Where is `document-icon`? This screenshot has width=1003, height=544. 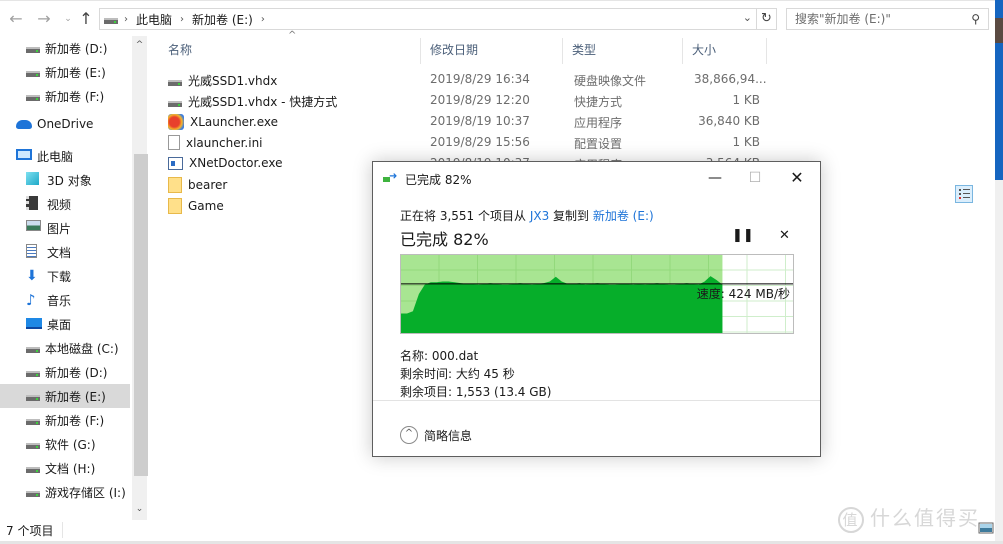
document-icon is located at coordinates (34, 252).